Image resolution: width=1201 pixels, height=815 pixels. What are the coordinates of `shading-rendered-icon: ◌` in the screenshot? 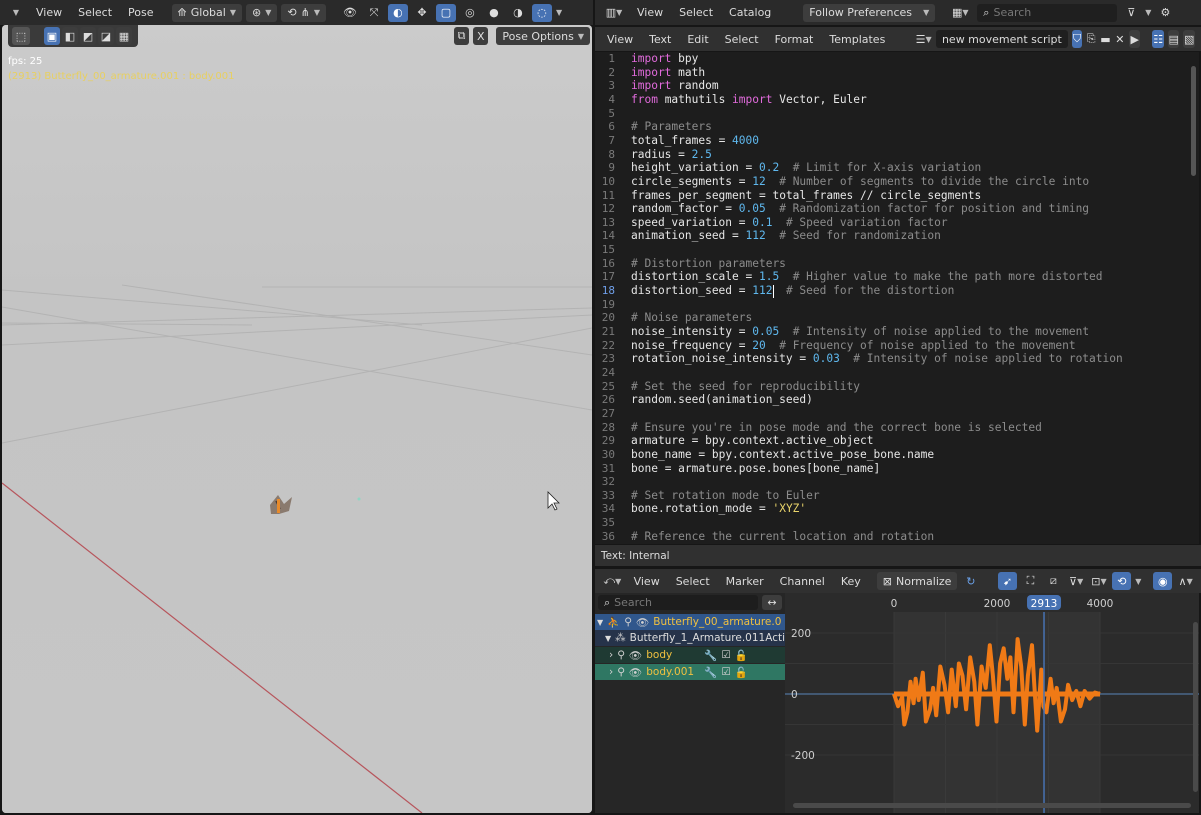 It's located at (541, 12).